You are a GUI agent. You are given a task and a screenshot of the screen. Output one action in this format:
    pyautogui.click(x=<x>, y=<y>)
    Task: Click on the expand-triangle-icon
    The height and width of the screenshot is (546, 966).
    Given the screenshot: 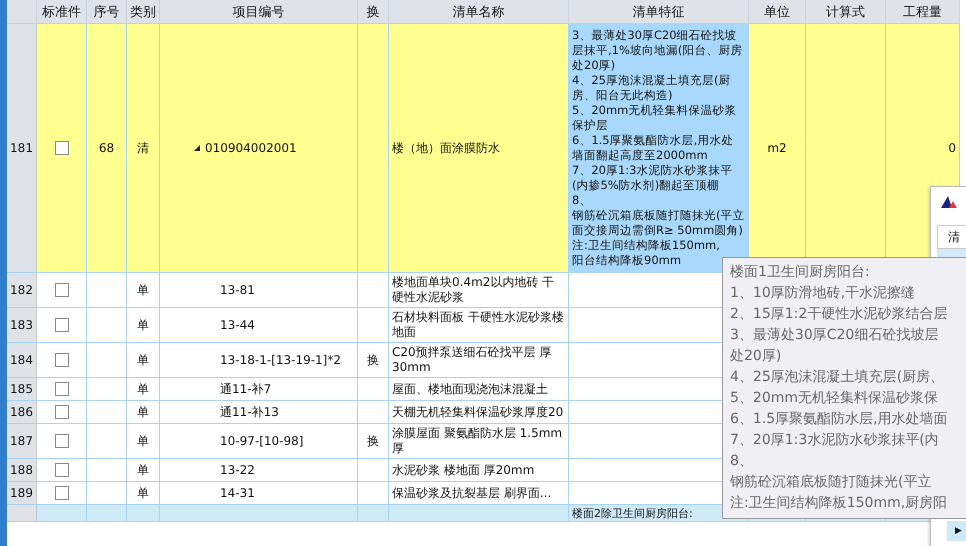 What is the action you would take?
    pyautogui.click(x=197, y=148)
    